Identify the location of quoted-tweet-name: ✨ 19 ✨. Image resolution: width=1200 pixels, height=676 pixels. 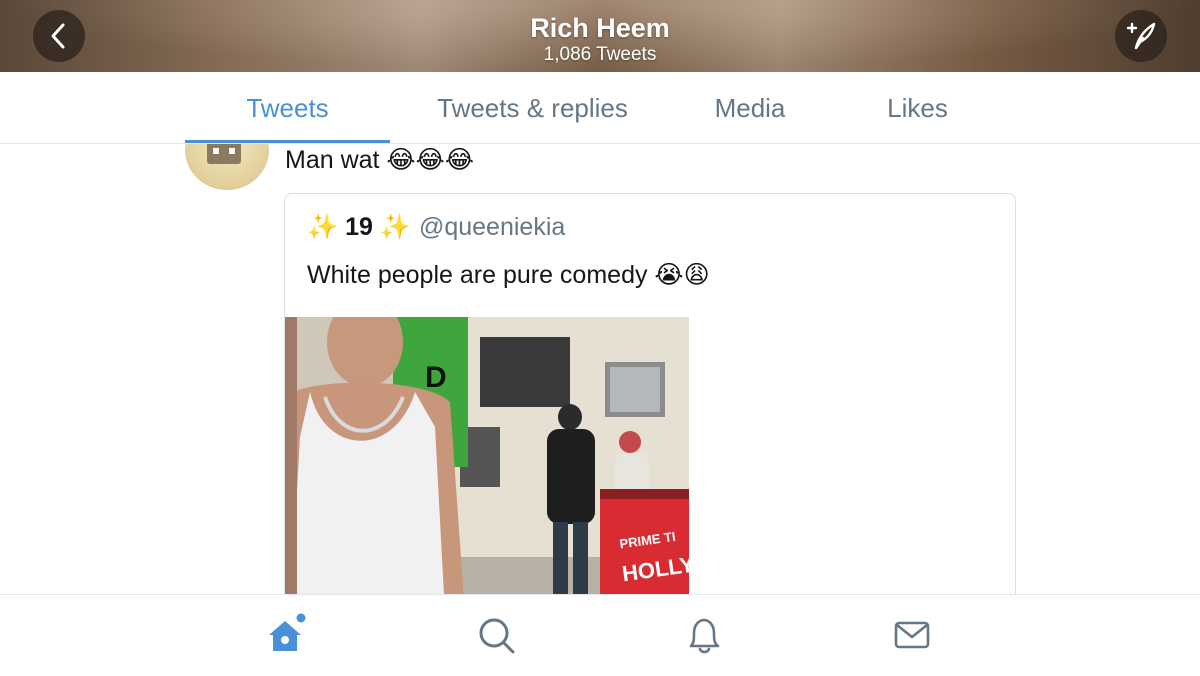
(359, 227).